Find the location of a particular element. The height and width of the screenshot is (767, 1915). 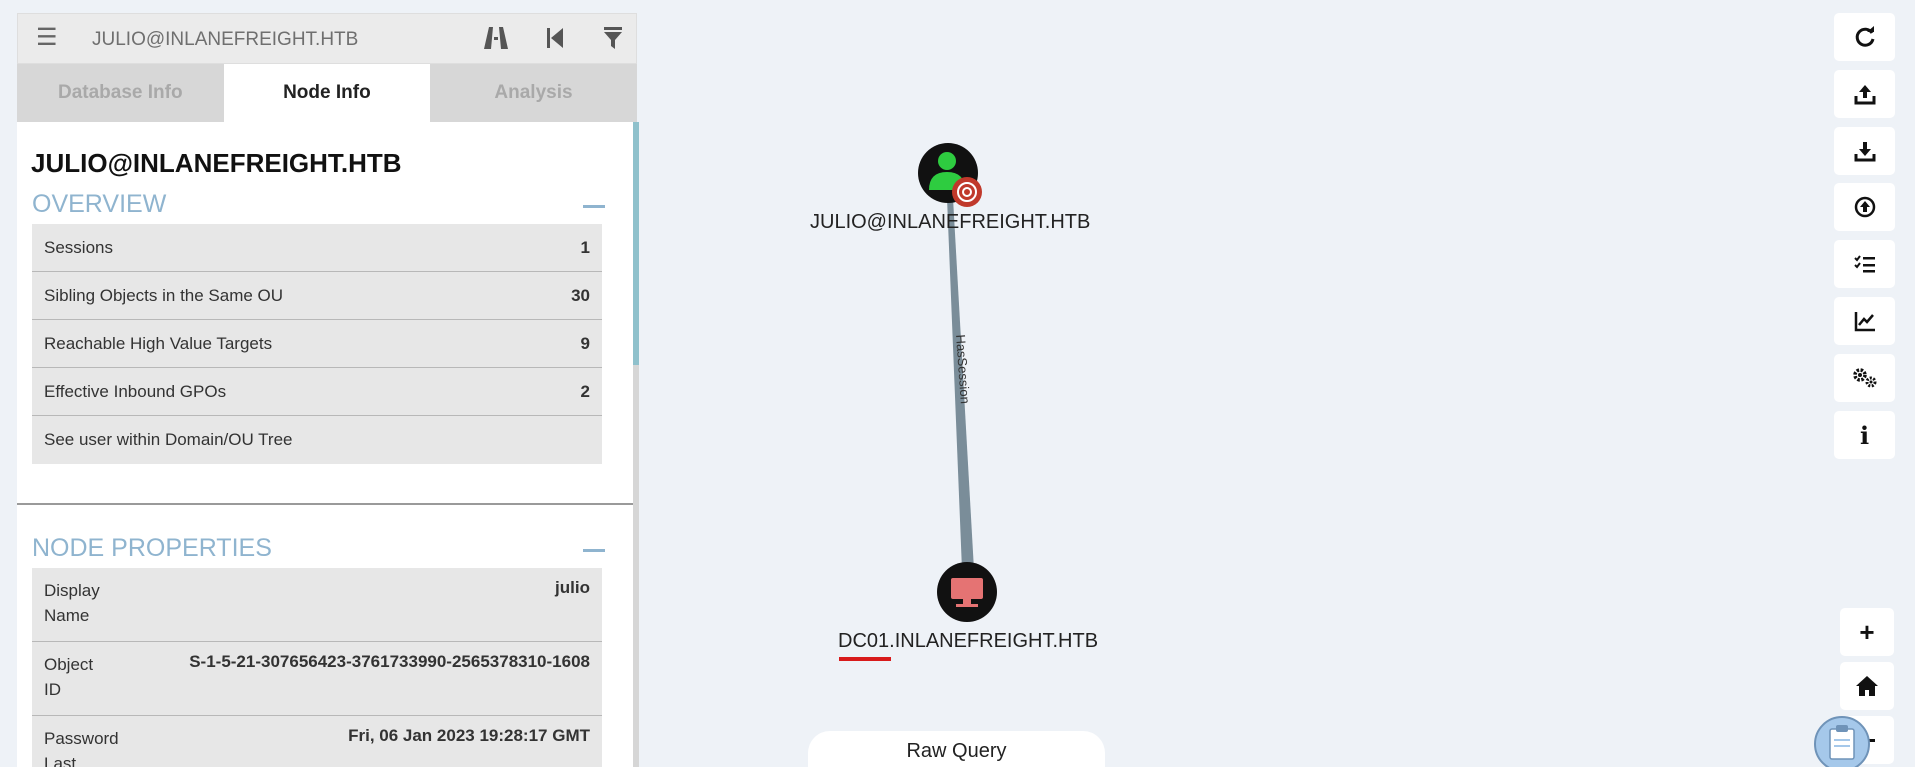

zoom-in-button: + is located at coordinates (1867, 632).